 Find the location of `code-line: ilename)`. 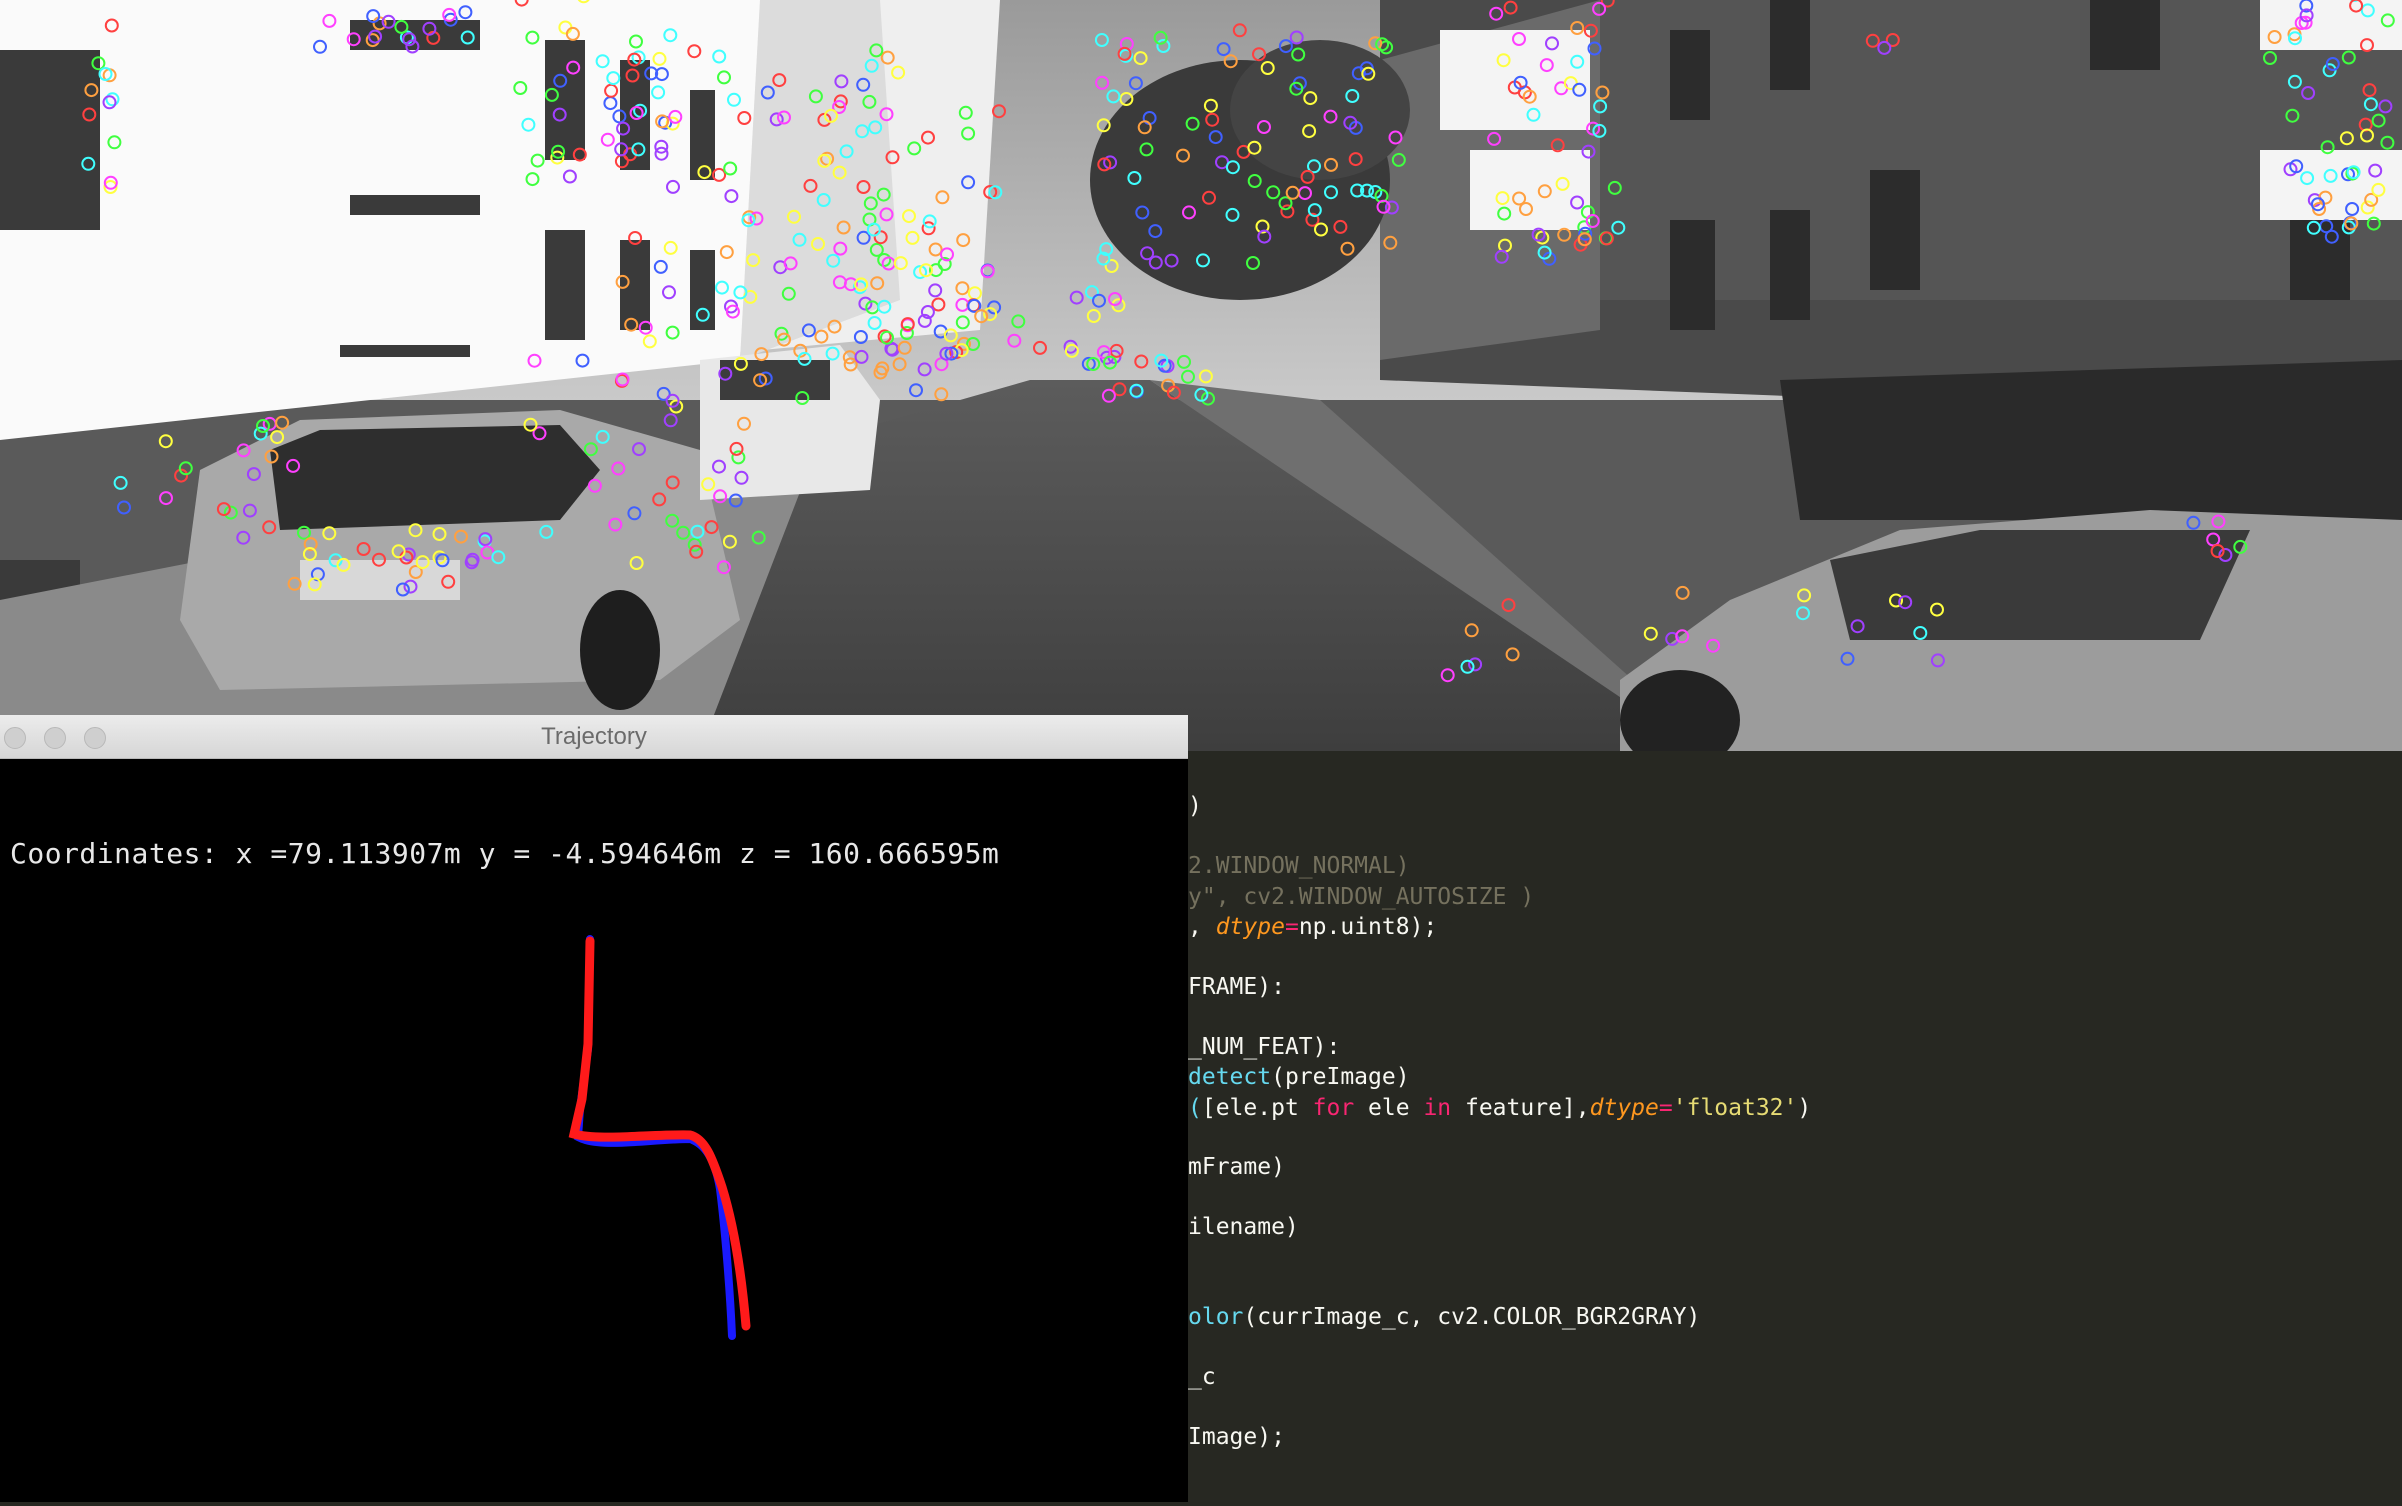

code-line: ilename) is located at coordinates (1243, 1227).